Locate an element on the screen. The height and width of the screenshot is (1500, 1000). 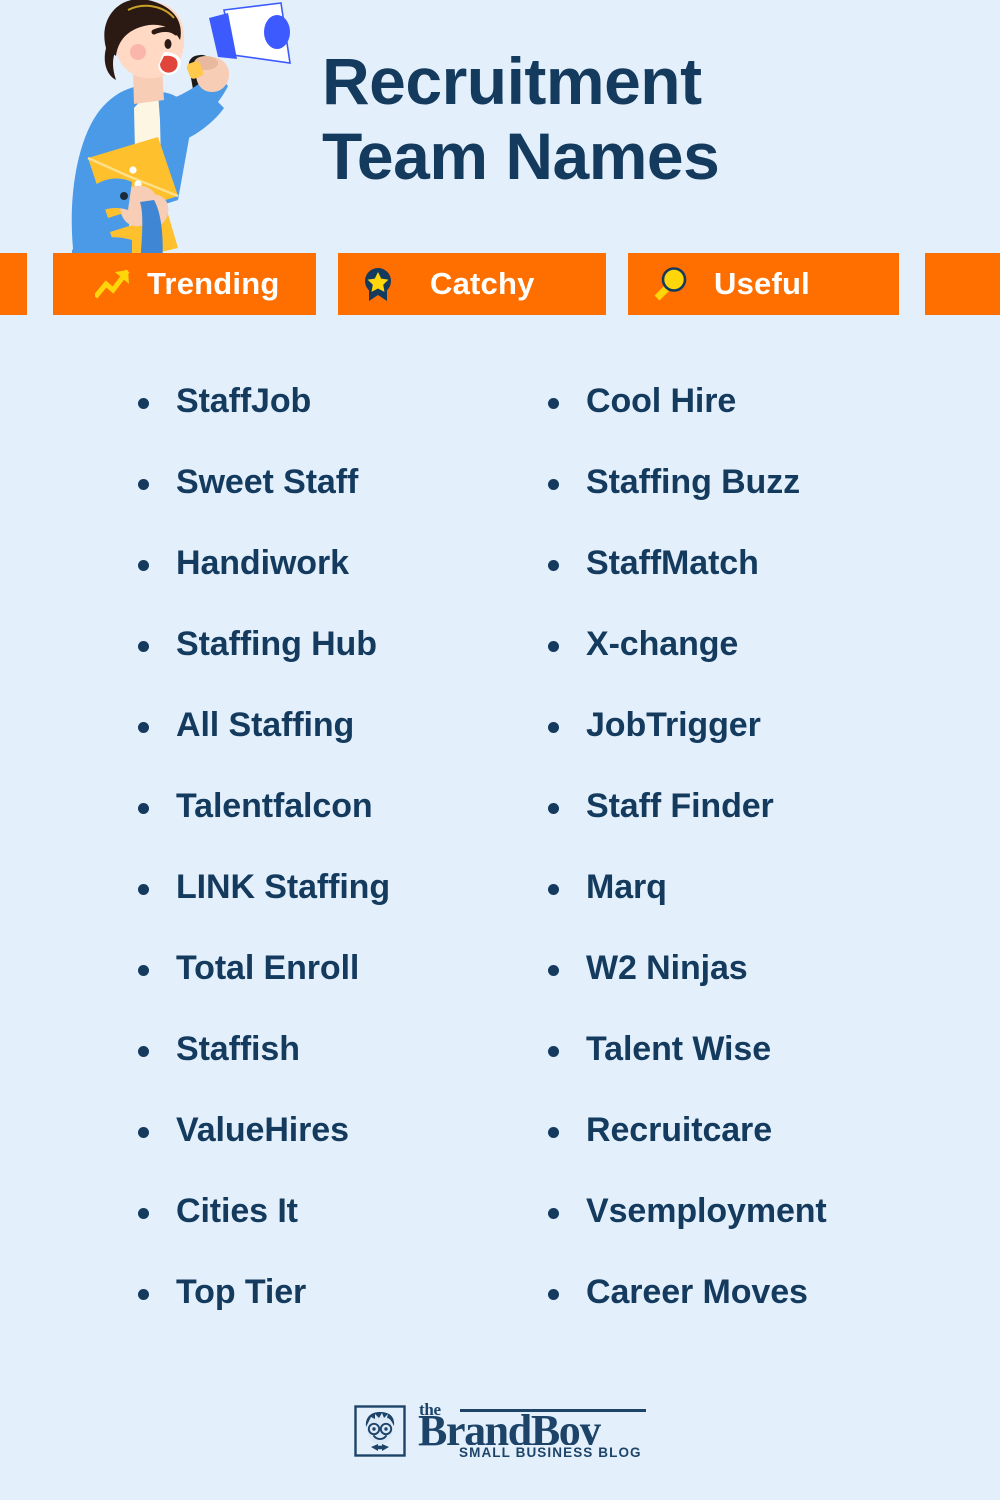
list-item: Vsemployment is located at coordinates (758, 1230).